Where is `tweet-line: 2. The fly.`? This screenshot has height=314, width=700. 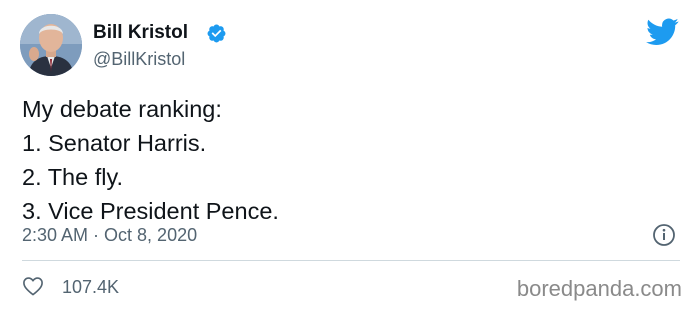
tweet-line: 2. The fly. is located at coordinates (73, 177).